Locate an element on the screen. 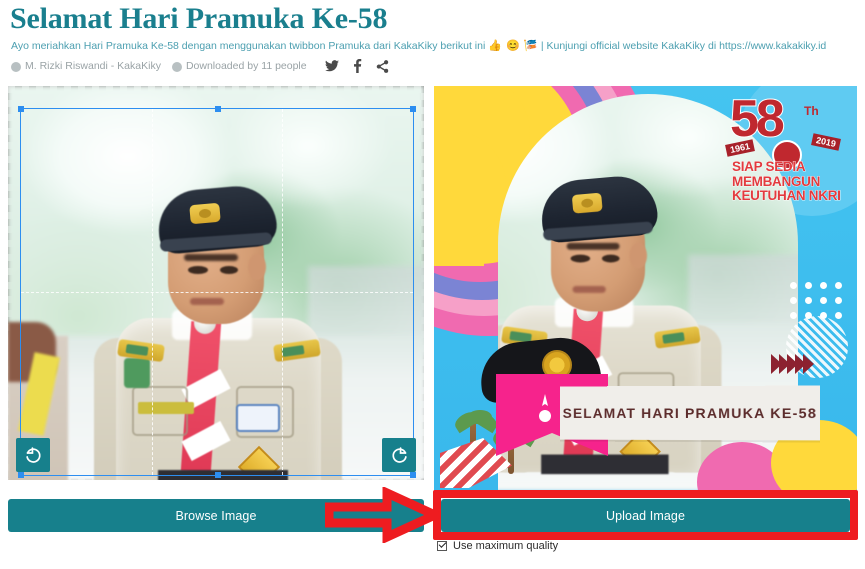 The height and width of the screenshot is (569, 865). scout-symbol-icon is located at coordinates (545, 408).